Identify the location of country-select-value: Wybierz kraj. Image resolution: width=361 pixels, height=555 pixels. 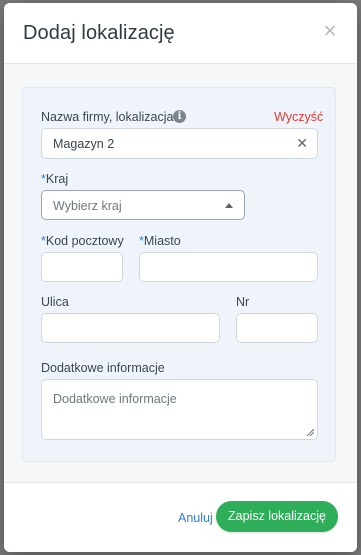
(87, 206).